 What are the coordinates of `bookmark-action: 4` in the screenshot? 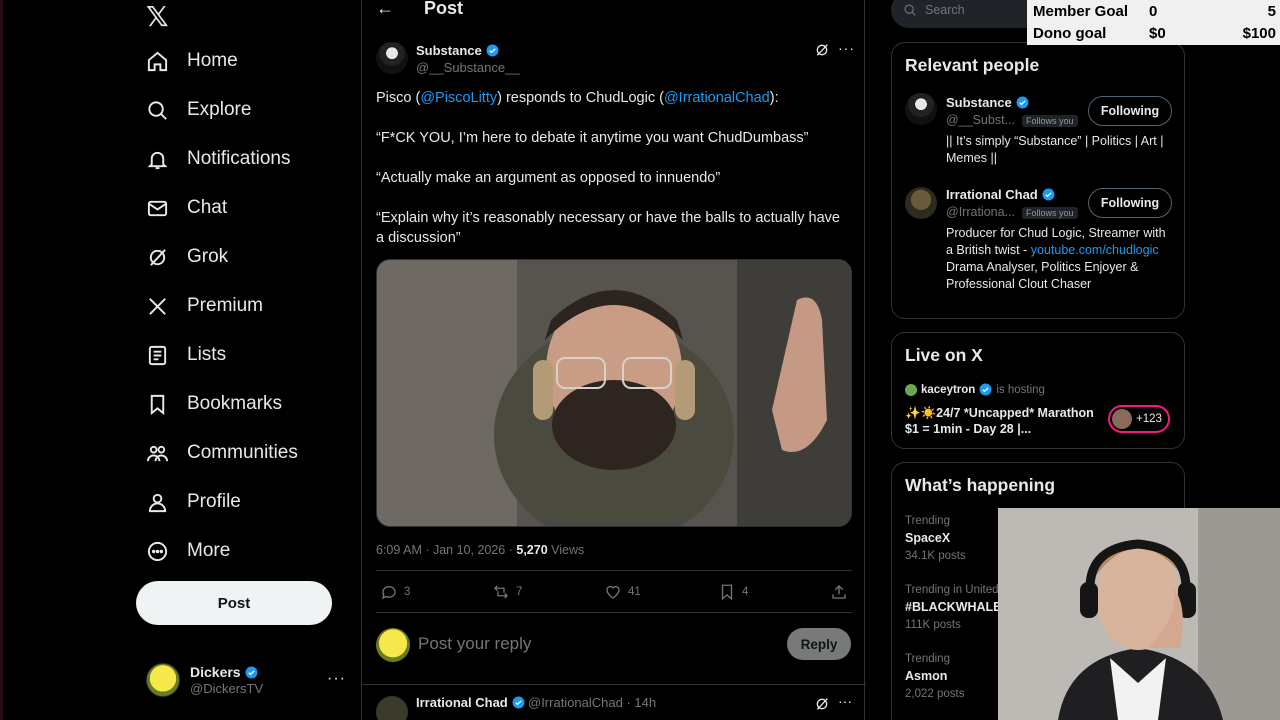 It's located at (733, 592).